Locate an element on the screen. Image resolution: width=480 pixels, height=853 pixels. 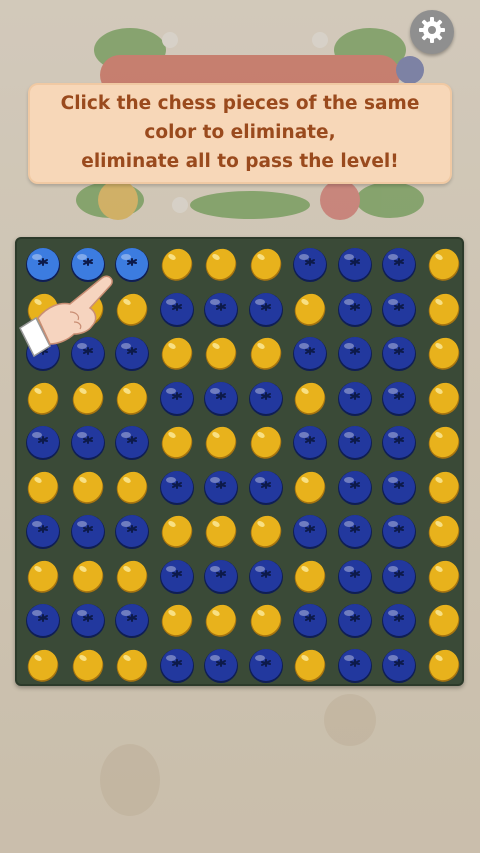
settings-button is located at coordinates (432, 32).